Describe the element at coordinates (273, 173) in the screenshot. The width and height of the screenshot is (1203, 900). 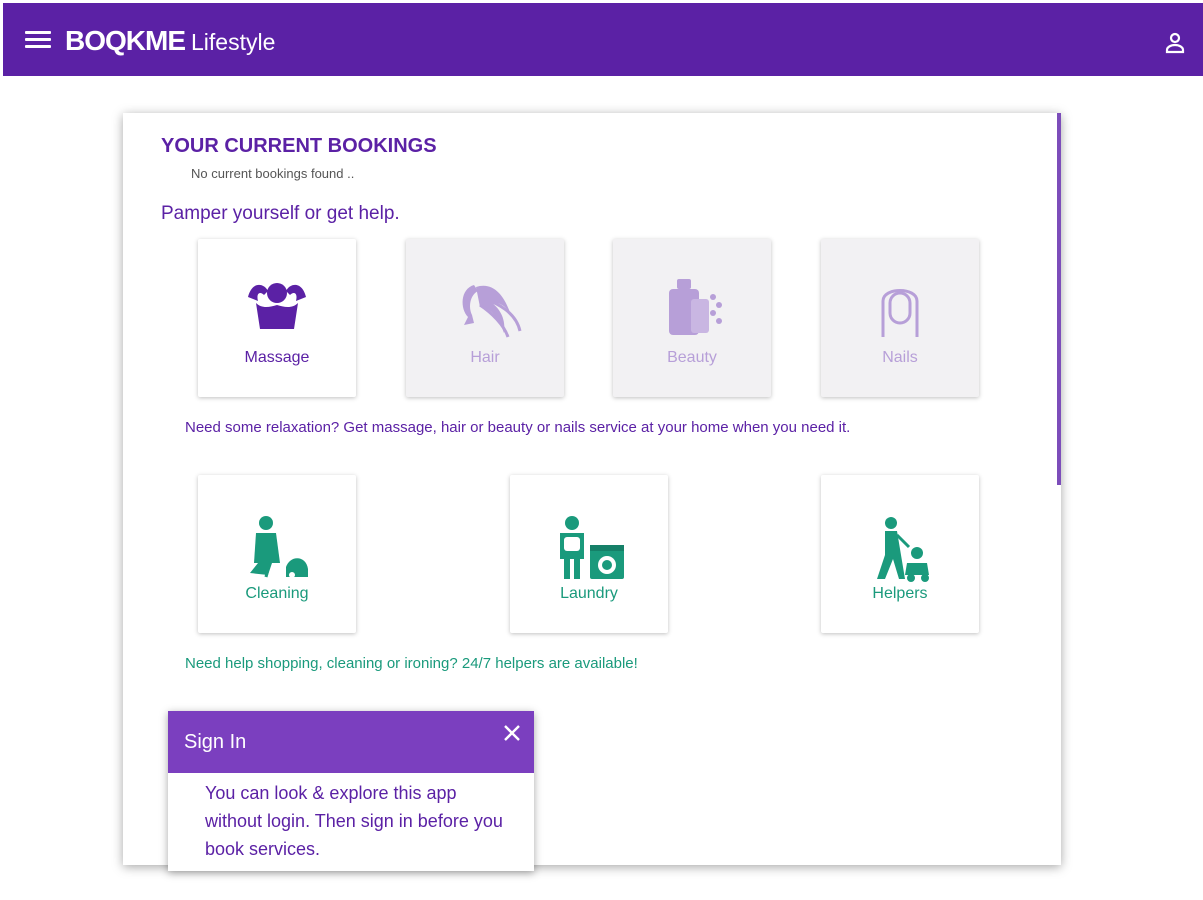
I see `no-bookings-text: No current bookings found ..` at that location.